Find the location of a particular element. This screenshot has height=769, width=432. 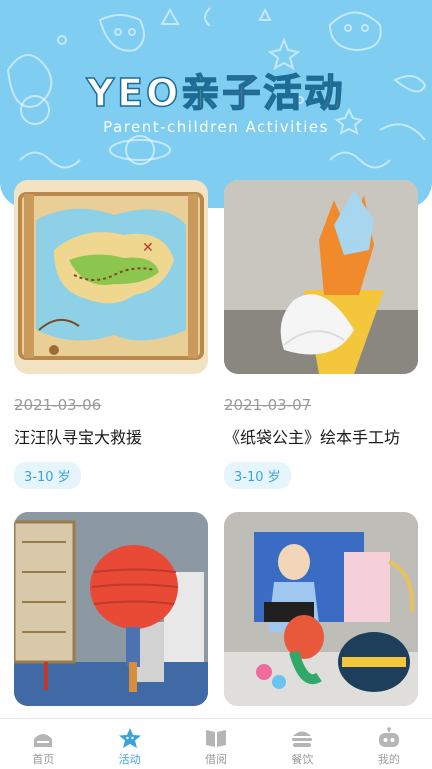

tab-label: 活动 is located at coordinates (129, 759).